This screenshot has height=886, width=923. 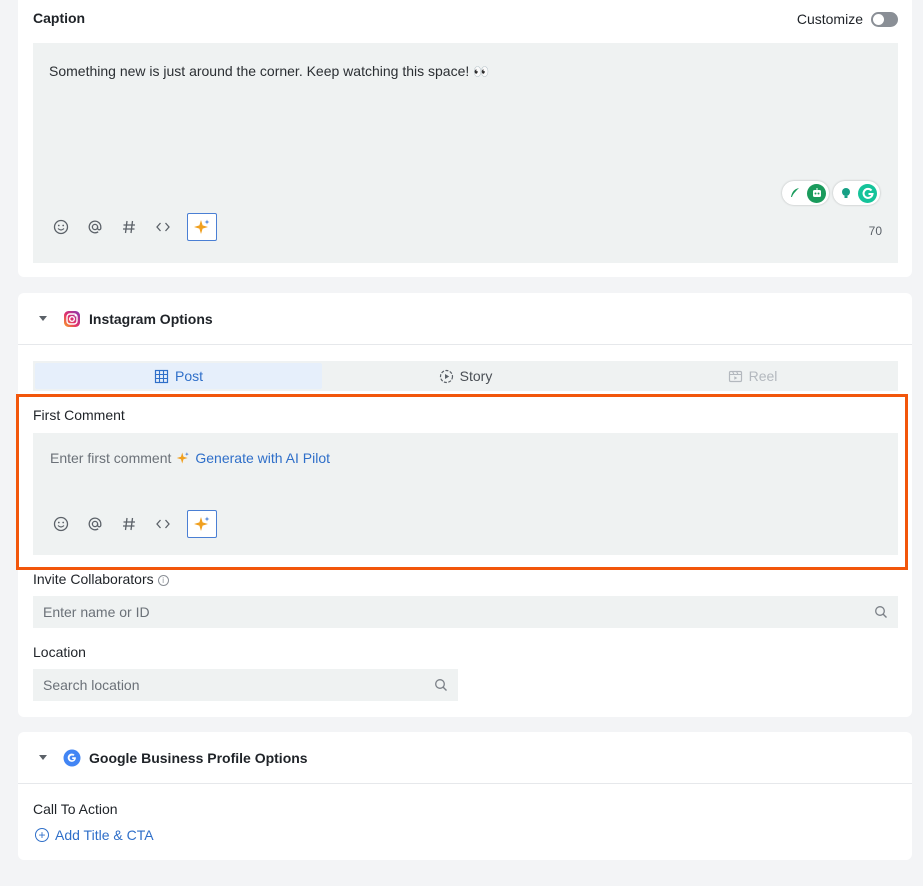 I want to click on info-icon: i, so click(x=163, y=580).